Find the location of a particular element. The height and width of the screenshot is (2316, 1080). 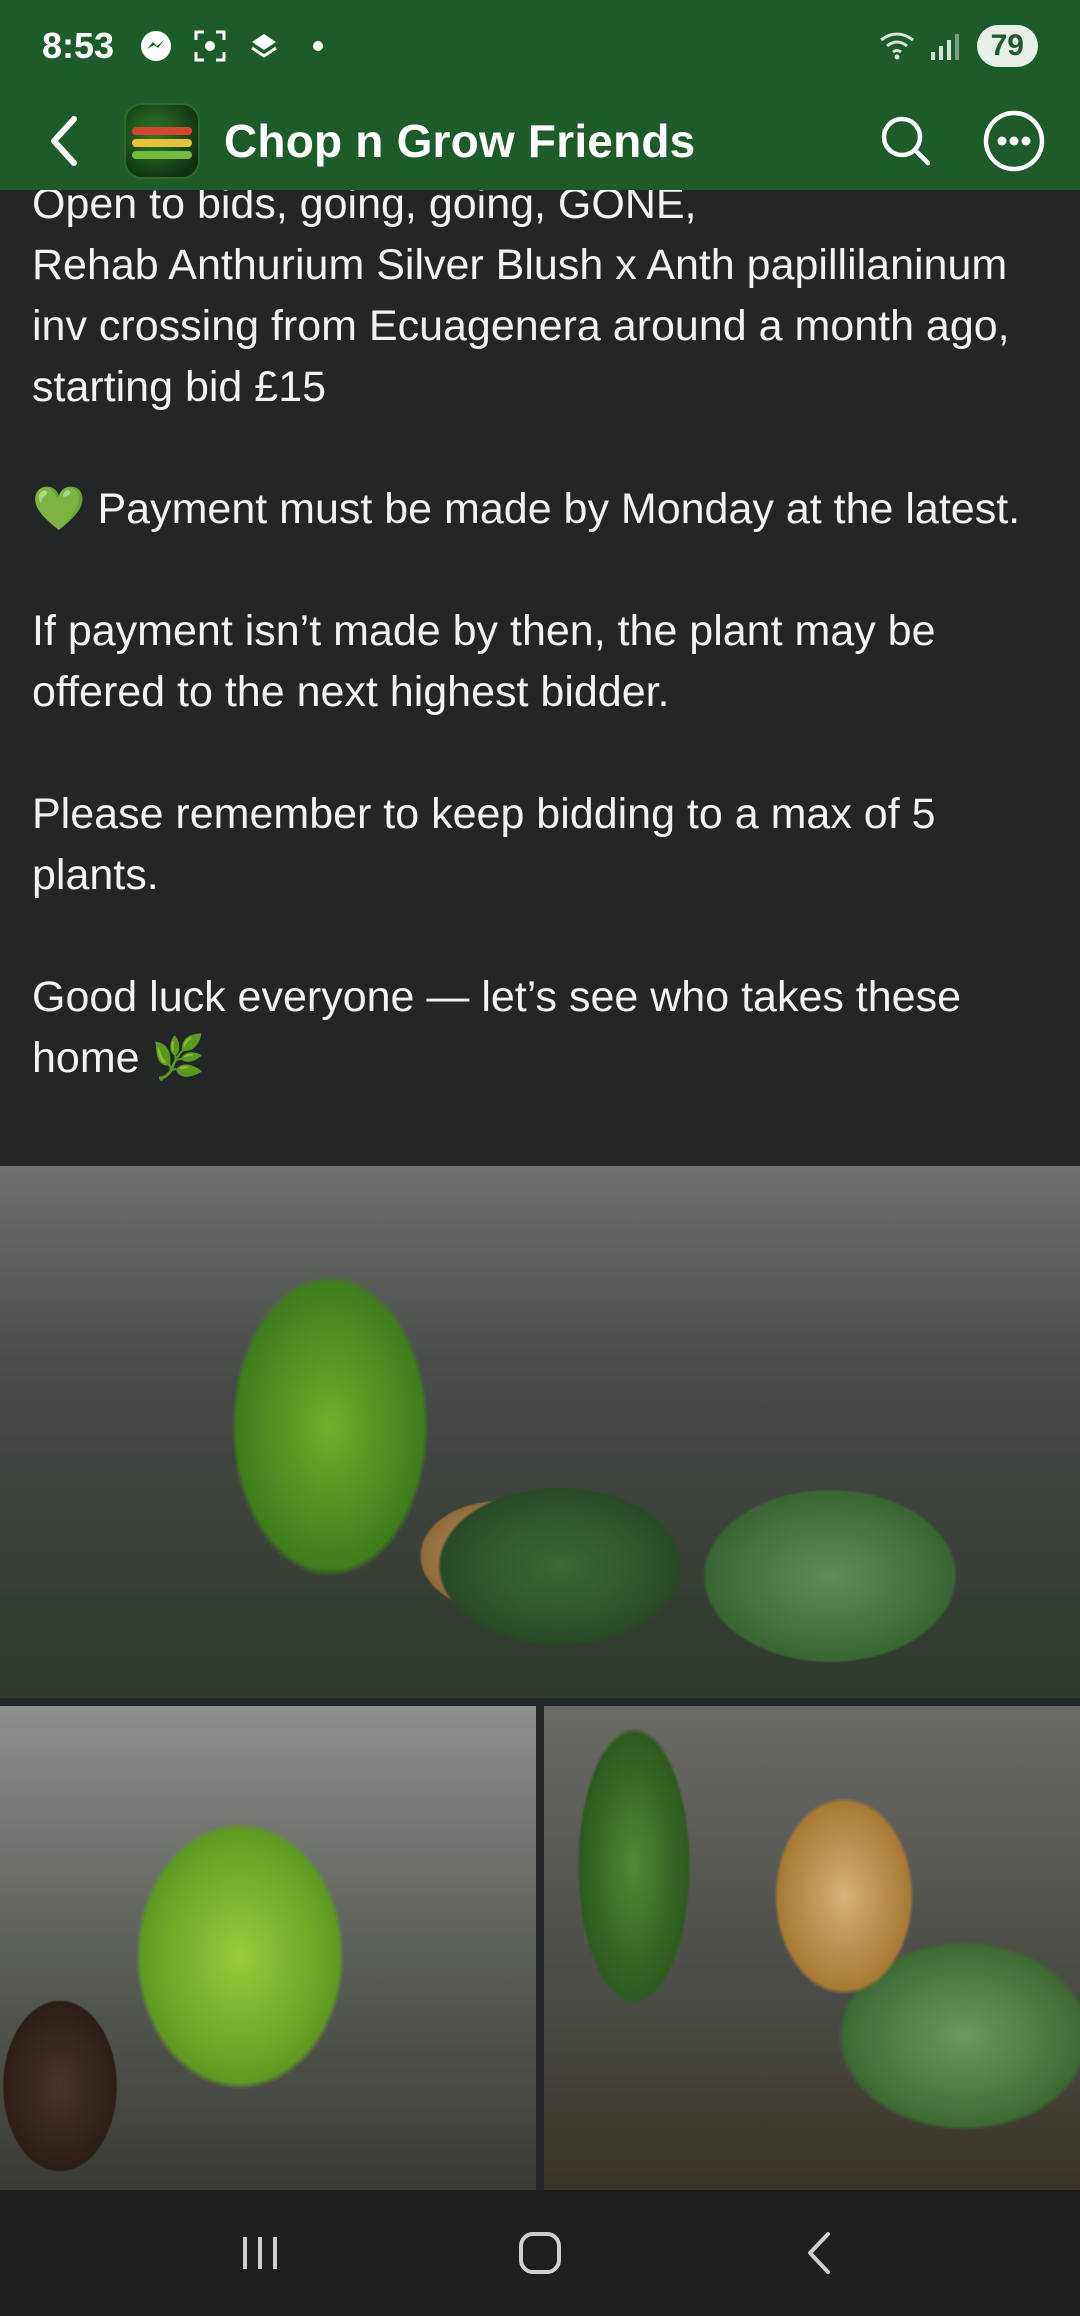

back-nav-icon is located at coordinates (819, 2253).